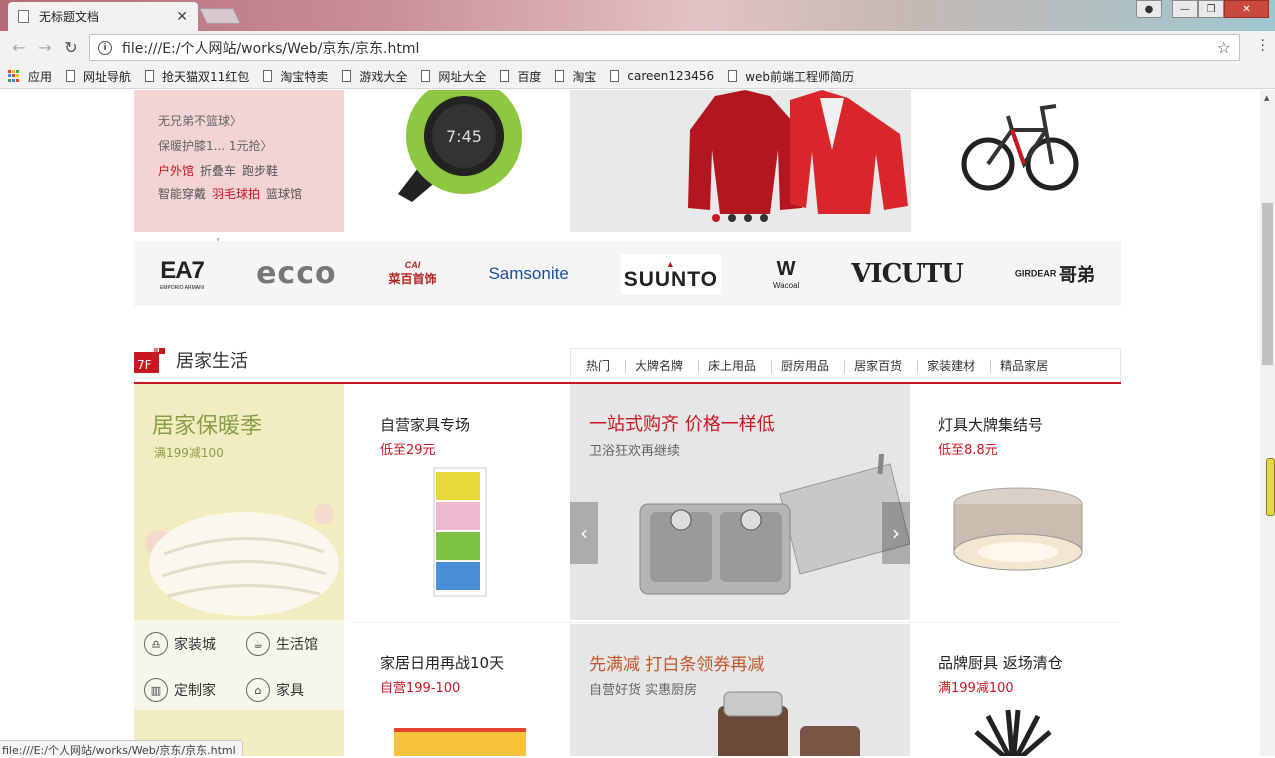 The height and width of the screenshot is (758, 1275). Describe the element at coordinates (442, 662) in the screenshot. I see `product-title: 家居日用再战10天` at that location.